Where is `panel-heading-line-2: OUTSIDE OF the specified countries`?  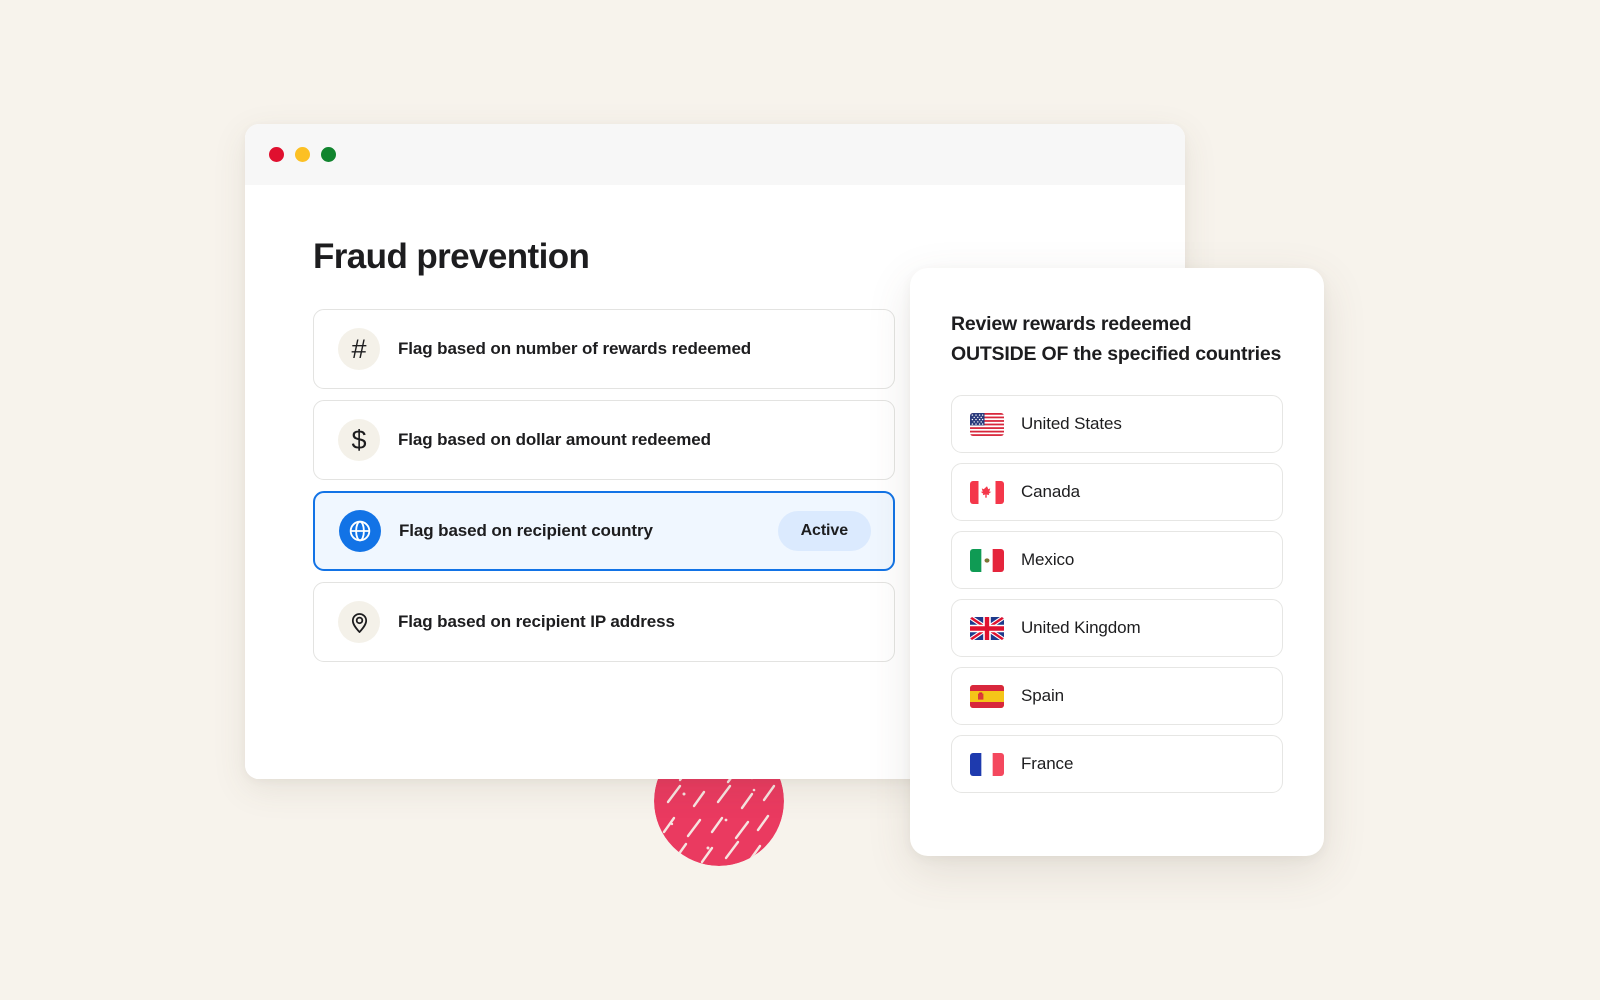
panel-heading-line-2: OUTSIDE OF the specified countries is located at coordinates (1116, 353).